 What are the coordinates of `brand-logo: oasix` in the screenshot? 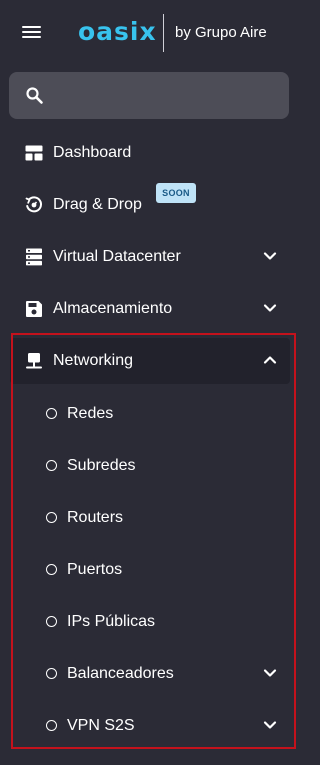 It's located at (117, 31).